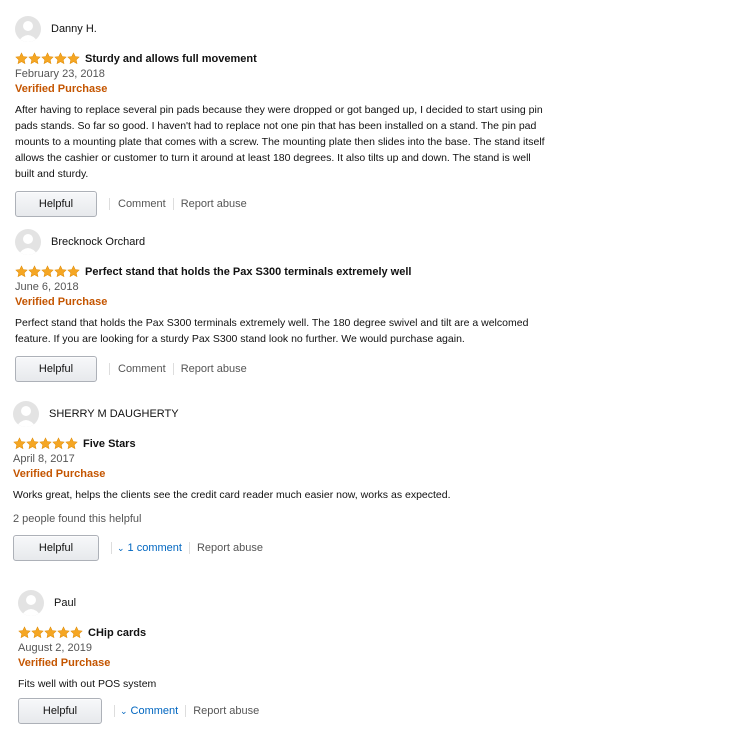 The image size is (750, 750). What do you see at coordinates (375, 29) in the screenshot?
I see `review-author-row: Danny H.` at bounding box center [375, 29].